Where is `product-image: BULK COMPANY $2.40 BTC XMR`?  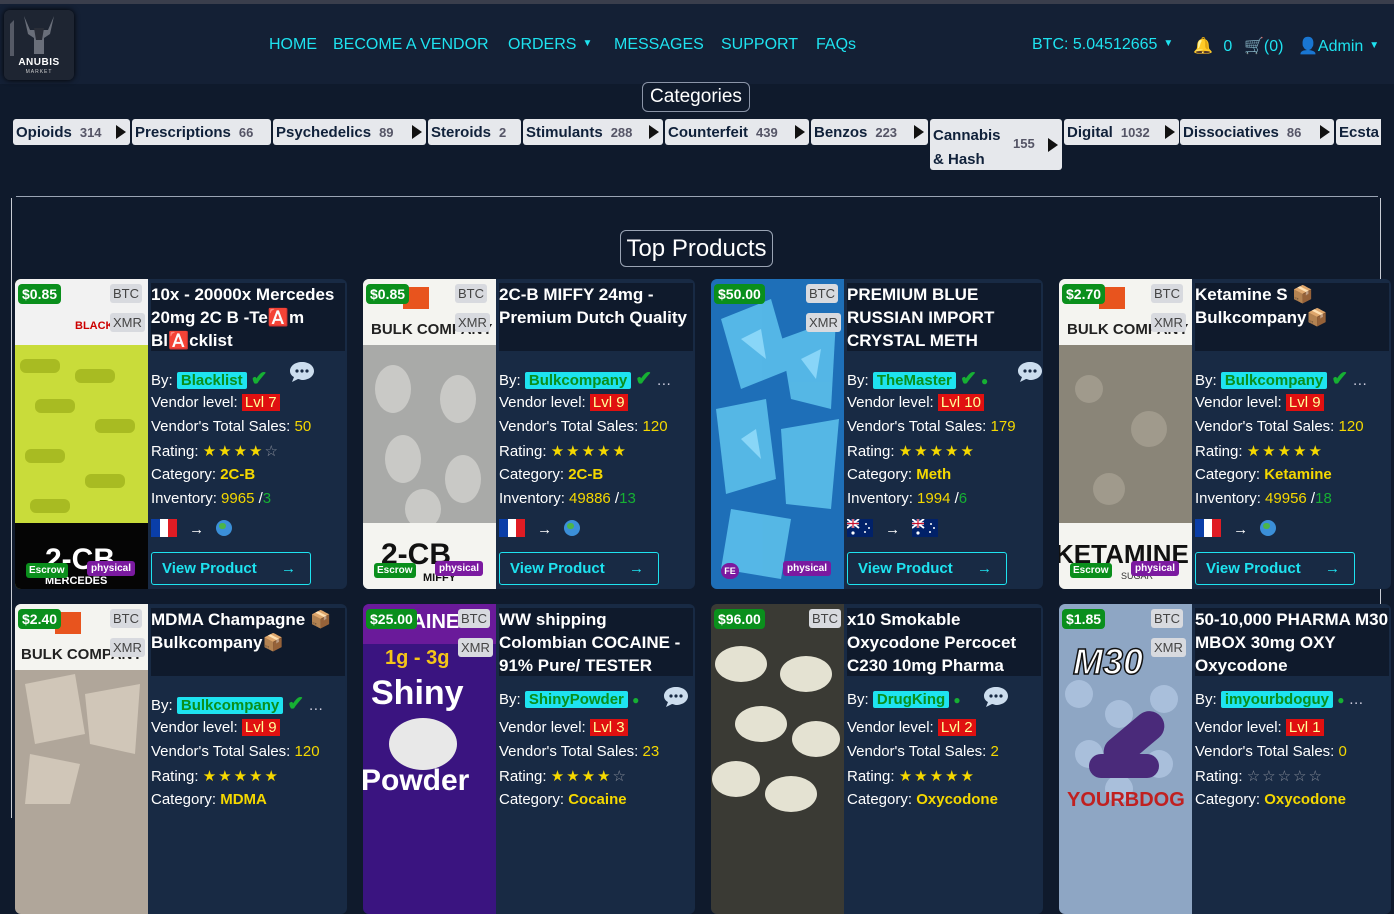 product-image: BULK COMPANY $2.40 BTC XMR is located at coordinates (81, 759).